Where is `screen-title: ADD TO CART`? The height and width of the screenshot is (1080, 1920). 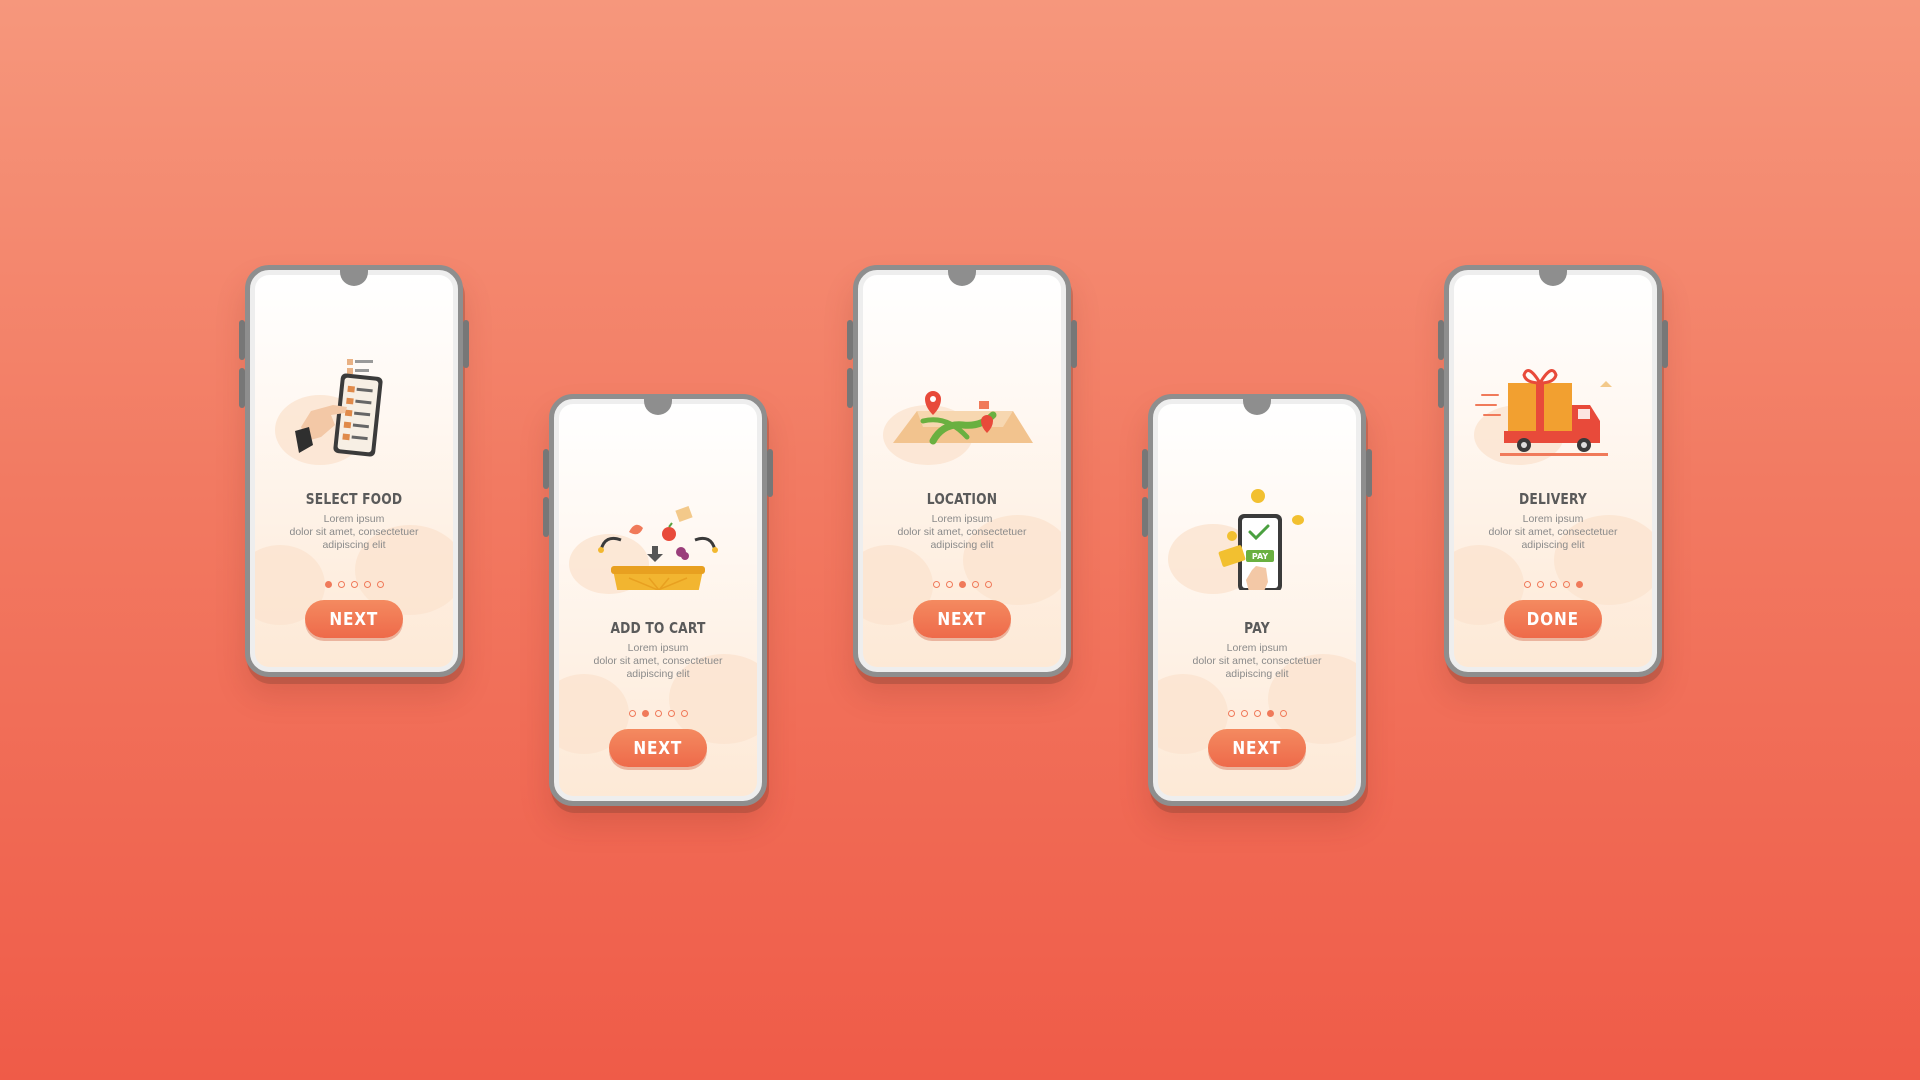 screen-title: ADD TO CART is located at coordinates (658, 628).